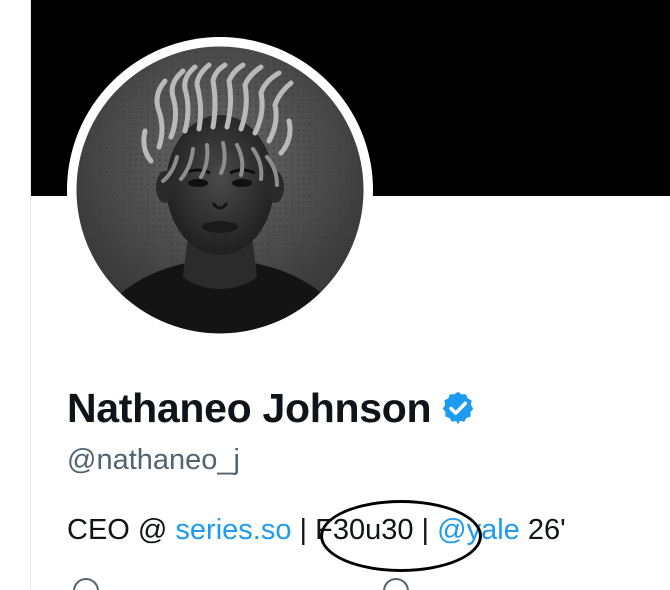 The image size is (670, 590). What do you see at coordinates (367, 584) in the screenshot?
I see `profile-meta-row` at bounding box center [367, 584].